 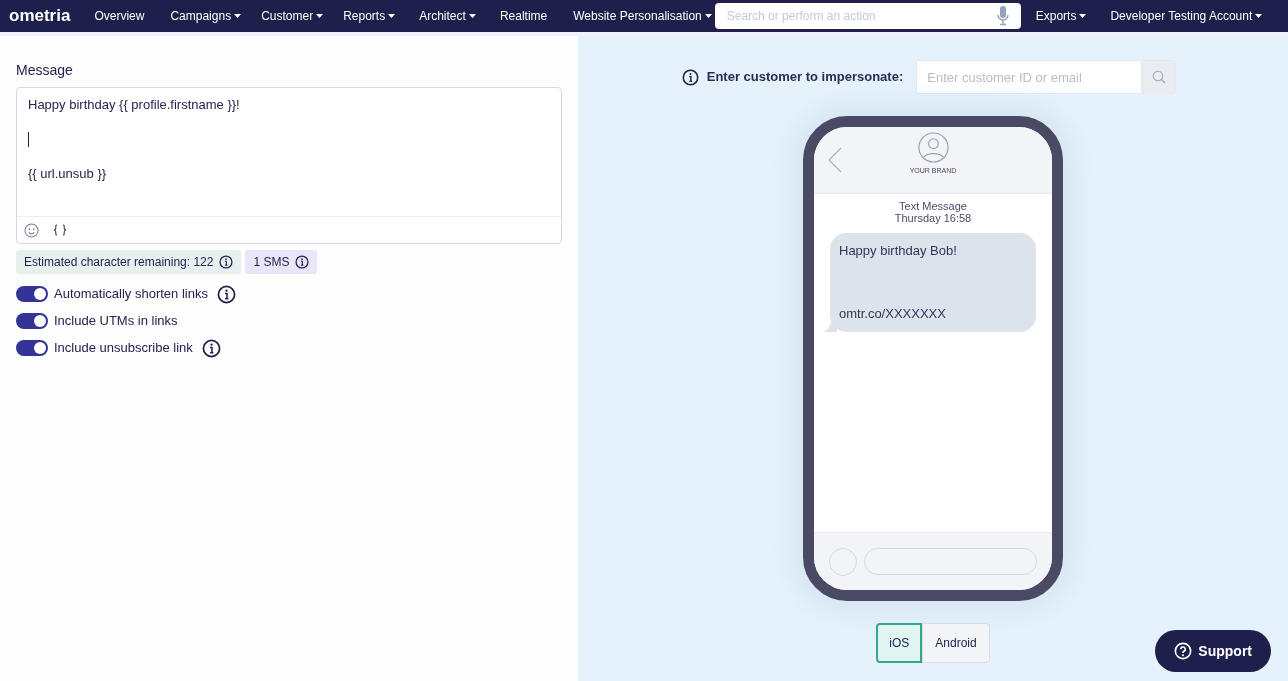 What do you see at coordinates (40, 16) in the screenshot?
I see `logo: ometria` at bounding box center [40, 16].